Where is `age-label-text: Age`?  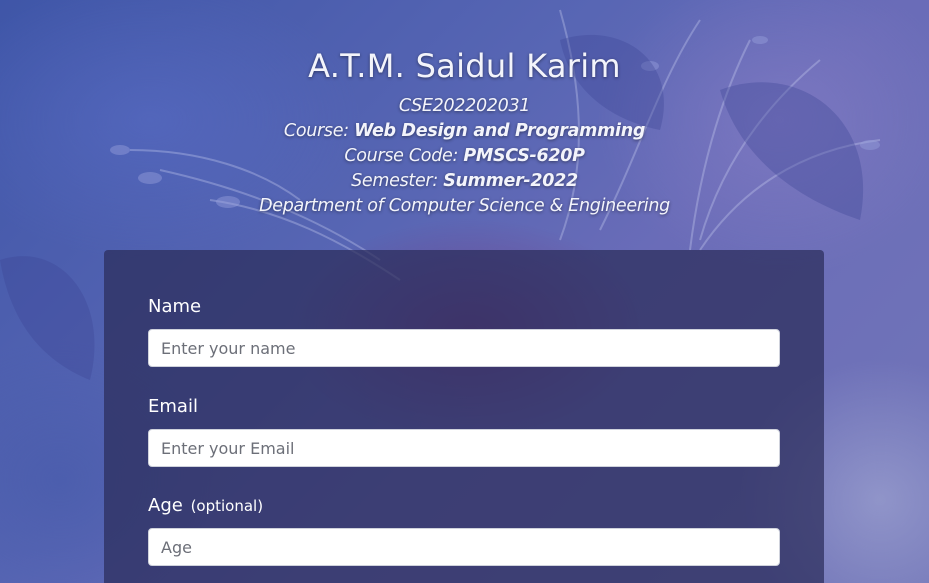
age-label-text: Age is located at coordinates (165, 505).